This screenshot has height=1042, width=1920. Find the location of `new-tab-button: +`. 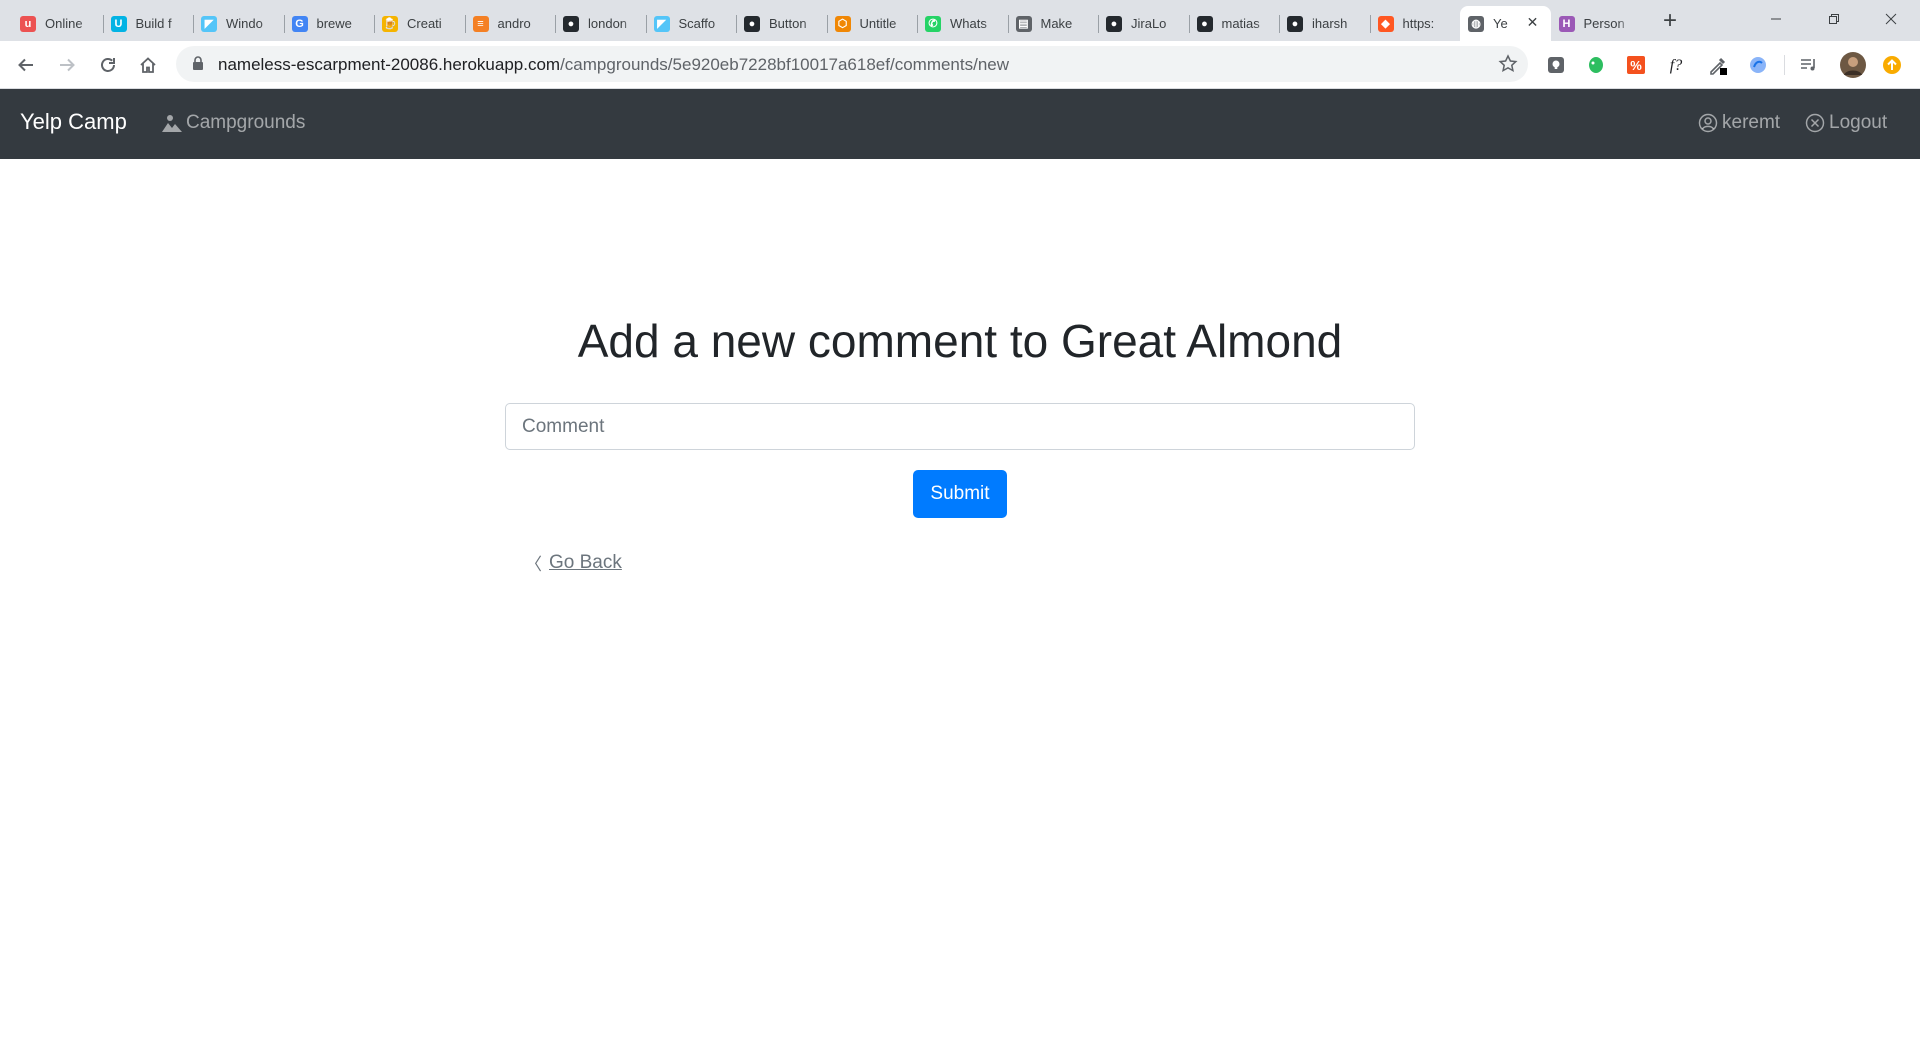

new-tab-button: + is located at coordinates (1670, 22).